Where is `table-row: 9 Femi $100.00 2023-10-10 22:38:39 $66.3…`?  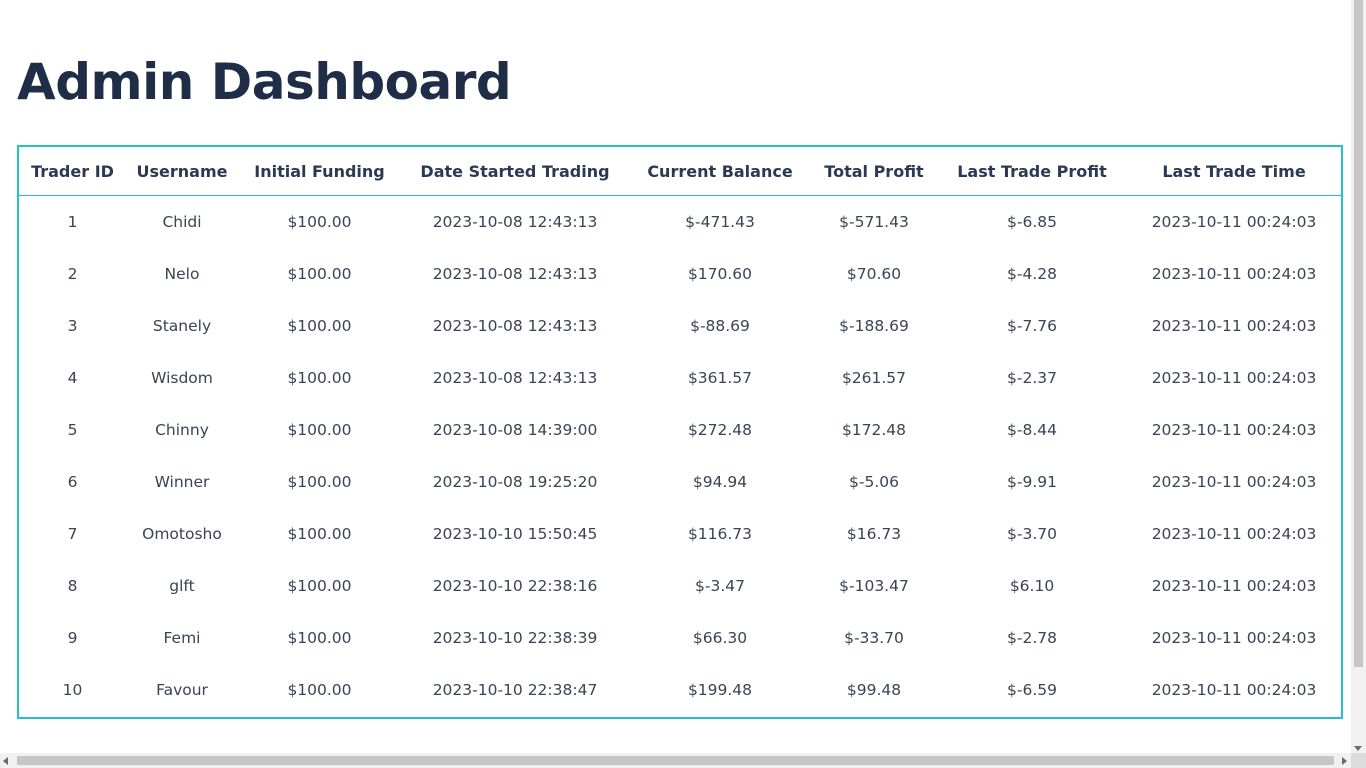 table-row: 9 Femi $100.00 2023-10-10 22:38:39 $66.3… is located at coordinates (680, 638).